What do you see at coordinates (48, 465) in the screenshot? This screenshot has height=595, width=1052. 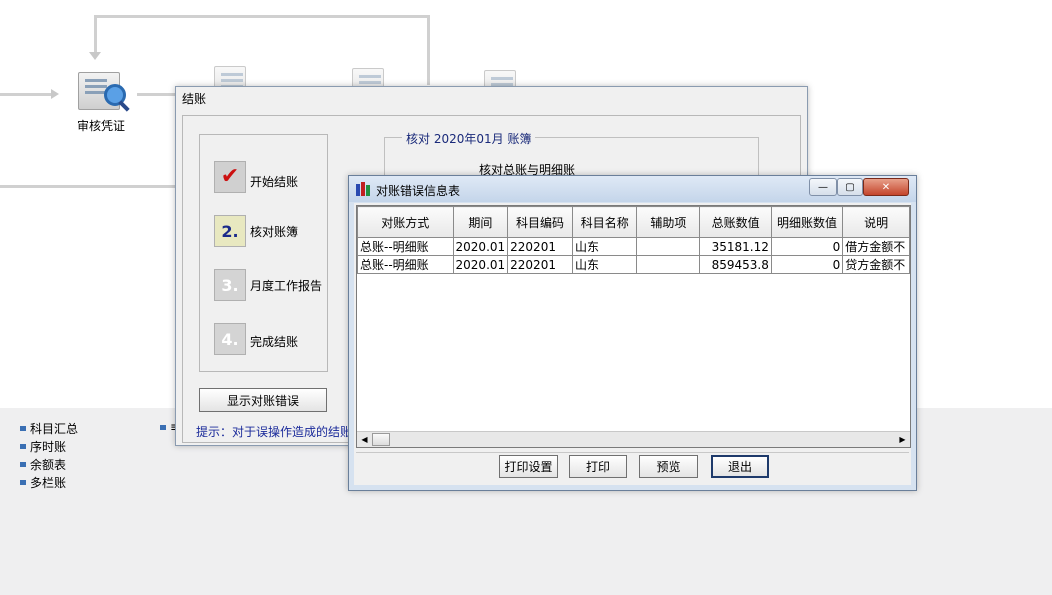 I see `nav-link-label: 余额表` at bounding box center [48, 465].